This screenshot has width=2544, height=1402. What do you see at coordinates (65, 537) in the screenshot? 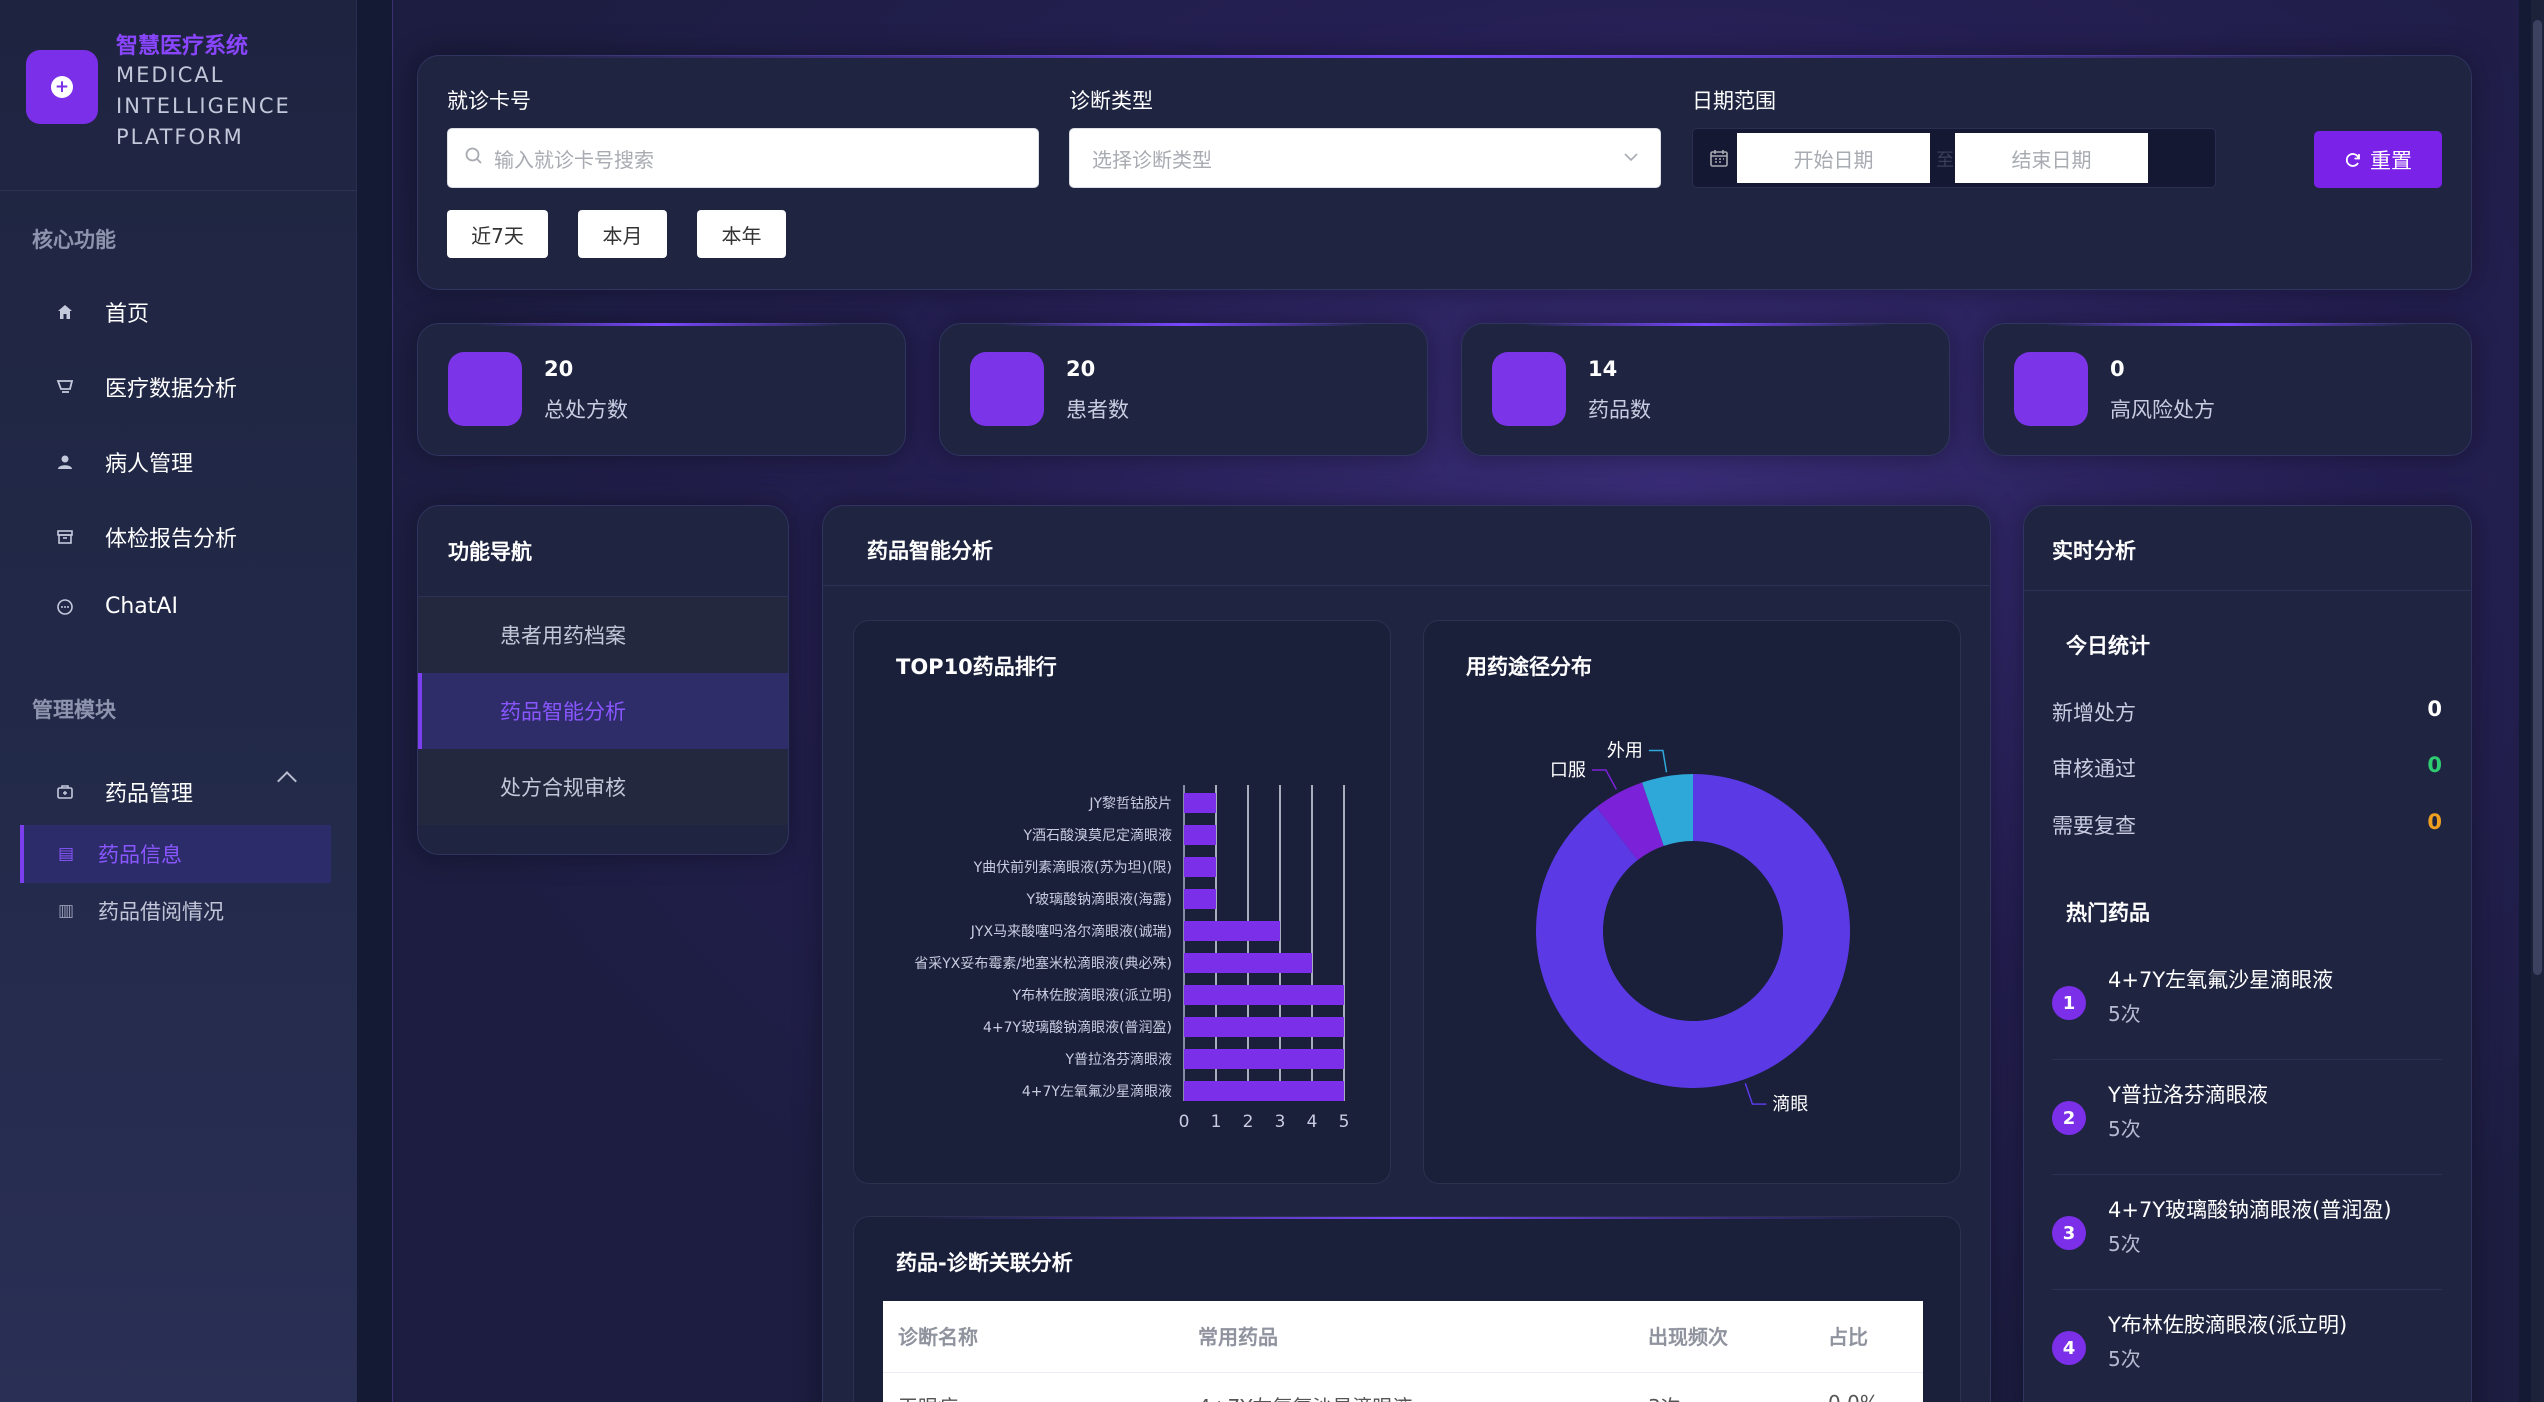
I see `archive-icon` at bounding box center [65, 537].